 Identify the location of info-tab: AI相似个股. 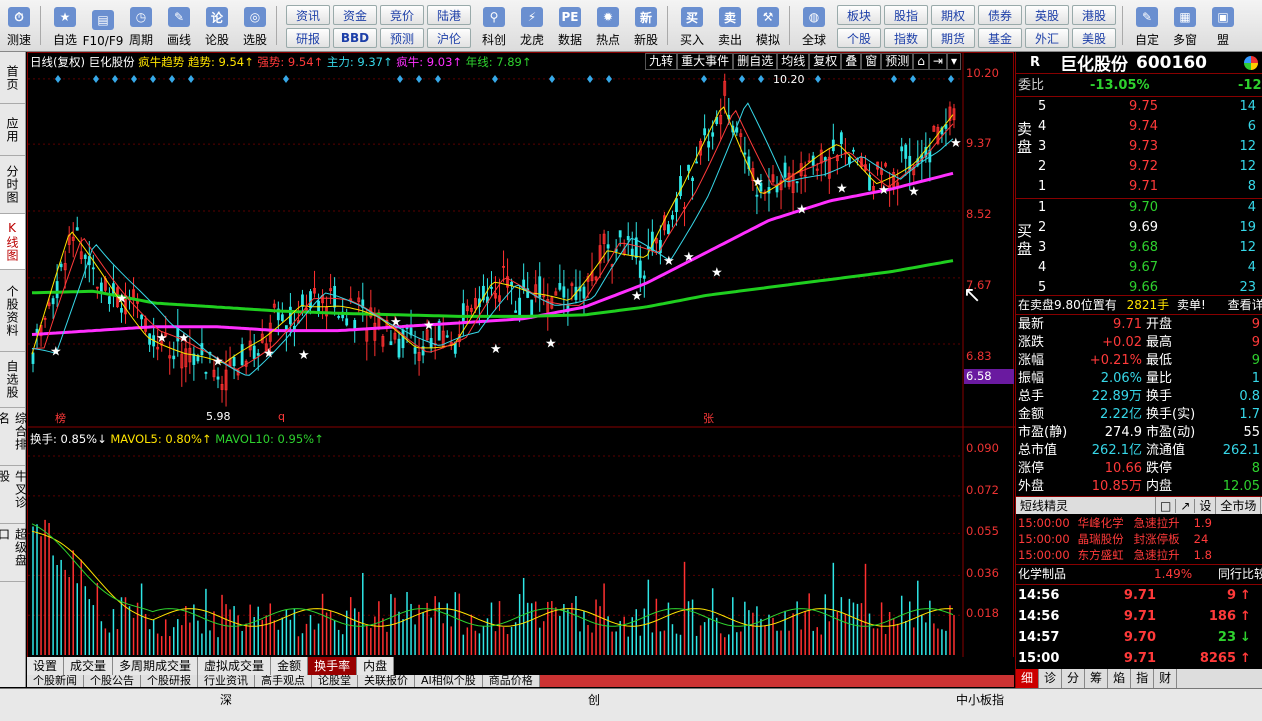
(449, 681).